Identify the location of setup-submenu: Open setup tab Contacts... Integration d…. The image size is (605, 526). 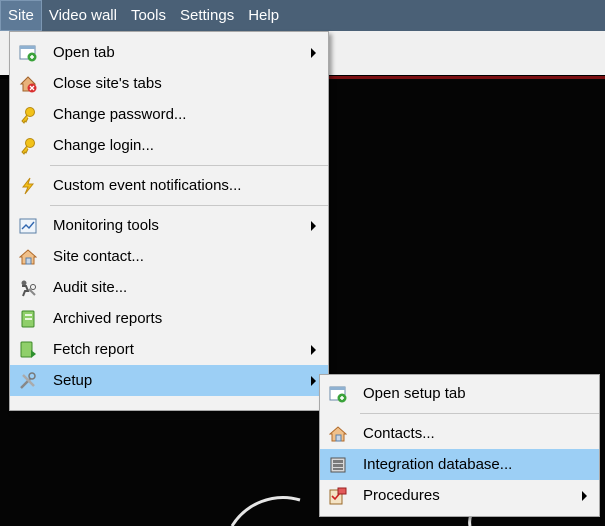
(459, 445).